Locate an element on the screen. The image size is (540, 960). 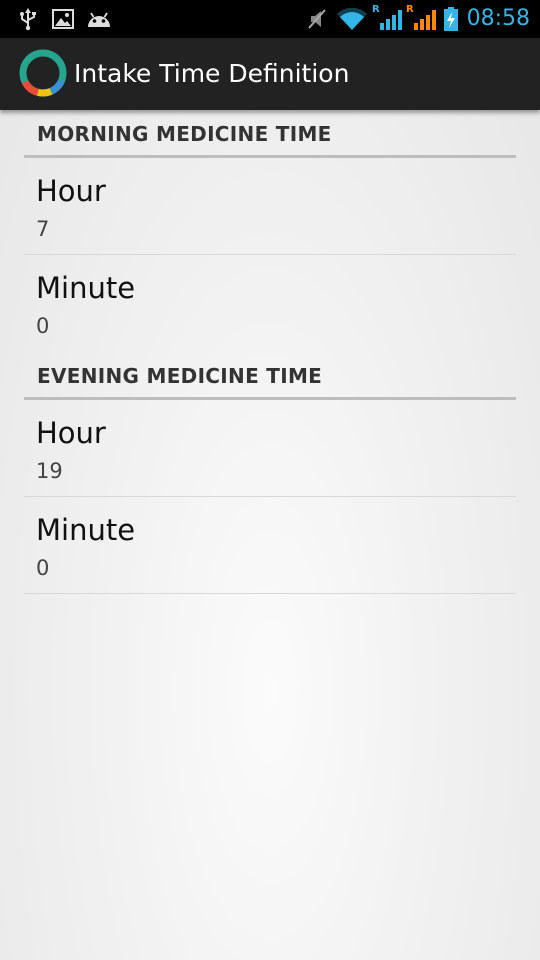
wifi-icon is located at coordinates (352, 19).